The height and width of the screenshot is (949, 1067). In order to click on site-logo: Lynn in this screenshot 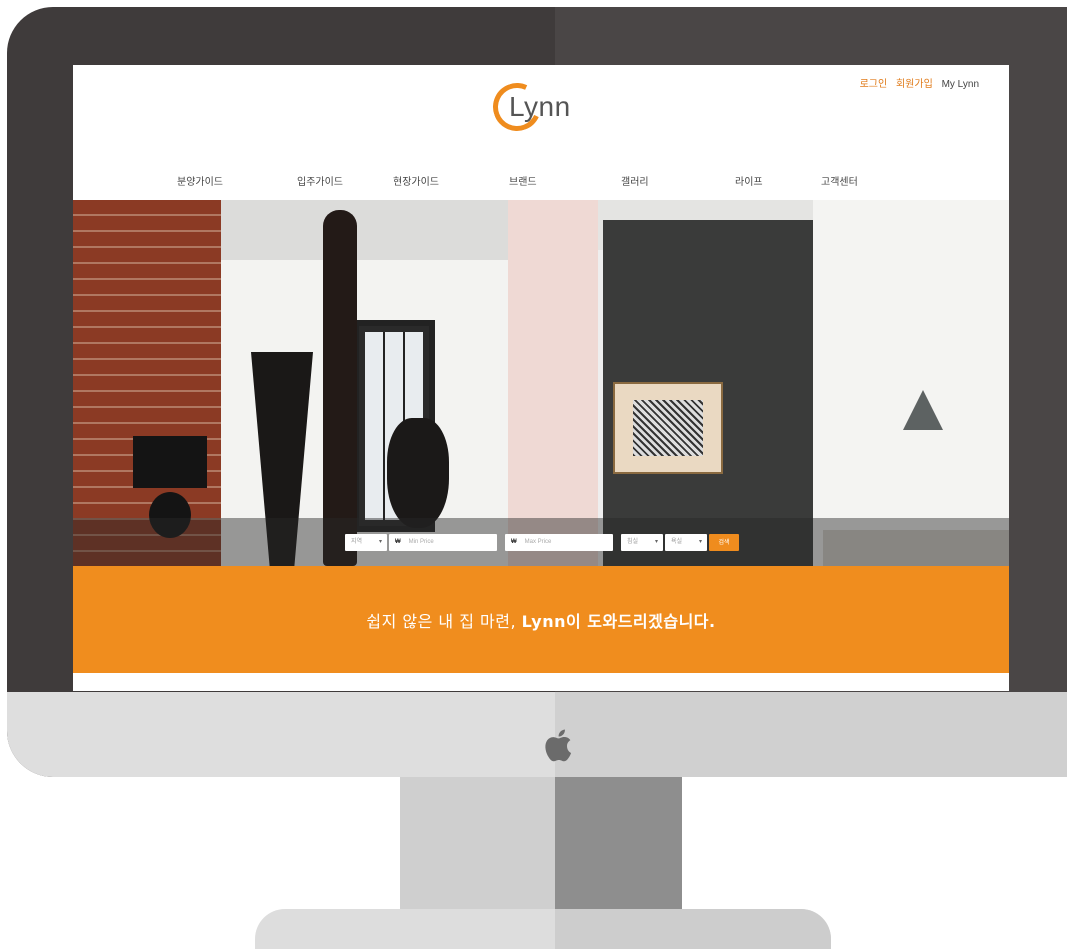, I will do `click(542, 107)`.